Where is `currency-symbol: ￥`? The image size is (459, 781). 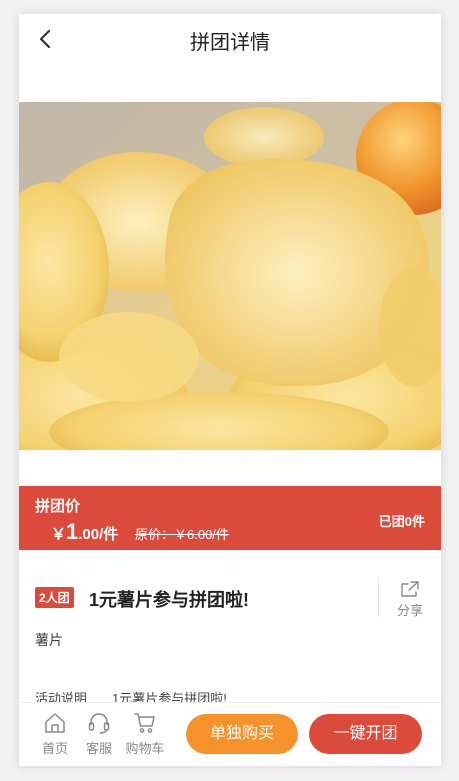 currency-symbol: ￥ is located at coordinates (59, 534).